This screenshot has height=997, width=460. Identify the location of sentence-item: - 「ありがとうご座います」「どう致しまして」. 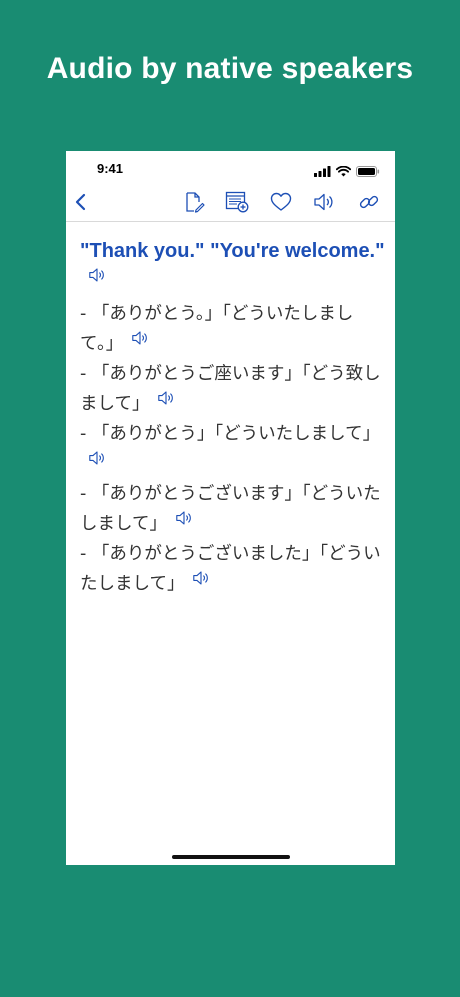
(232, 389).